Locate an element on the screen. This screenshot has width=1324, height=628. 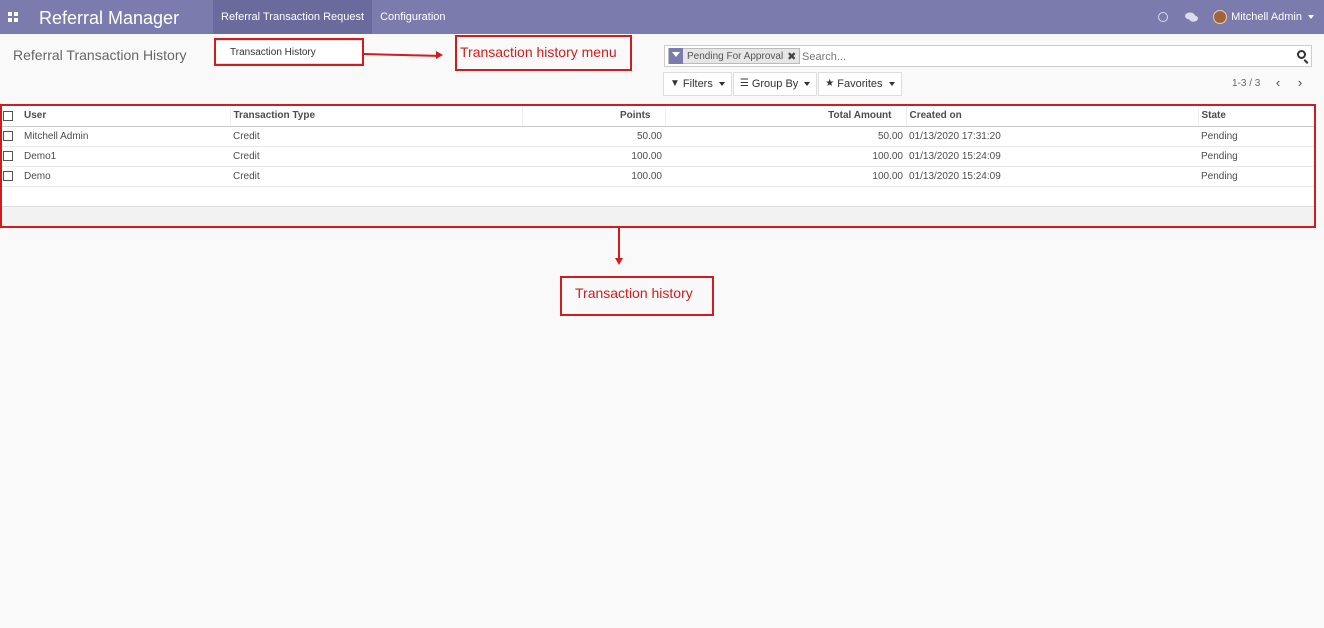
list-icon: ☰ is located at coordinates (744, 83).